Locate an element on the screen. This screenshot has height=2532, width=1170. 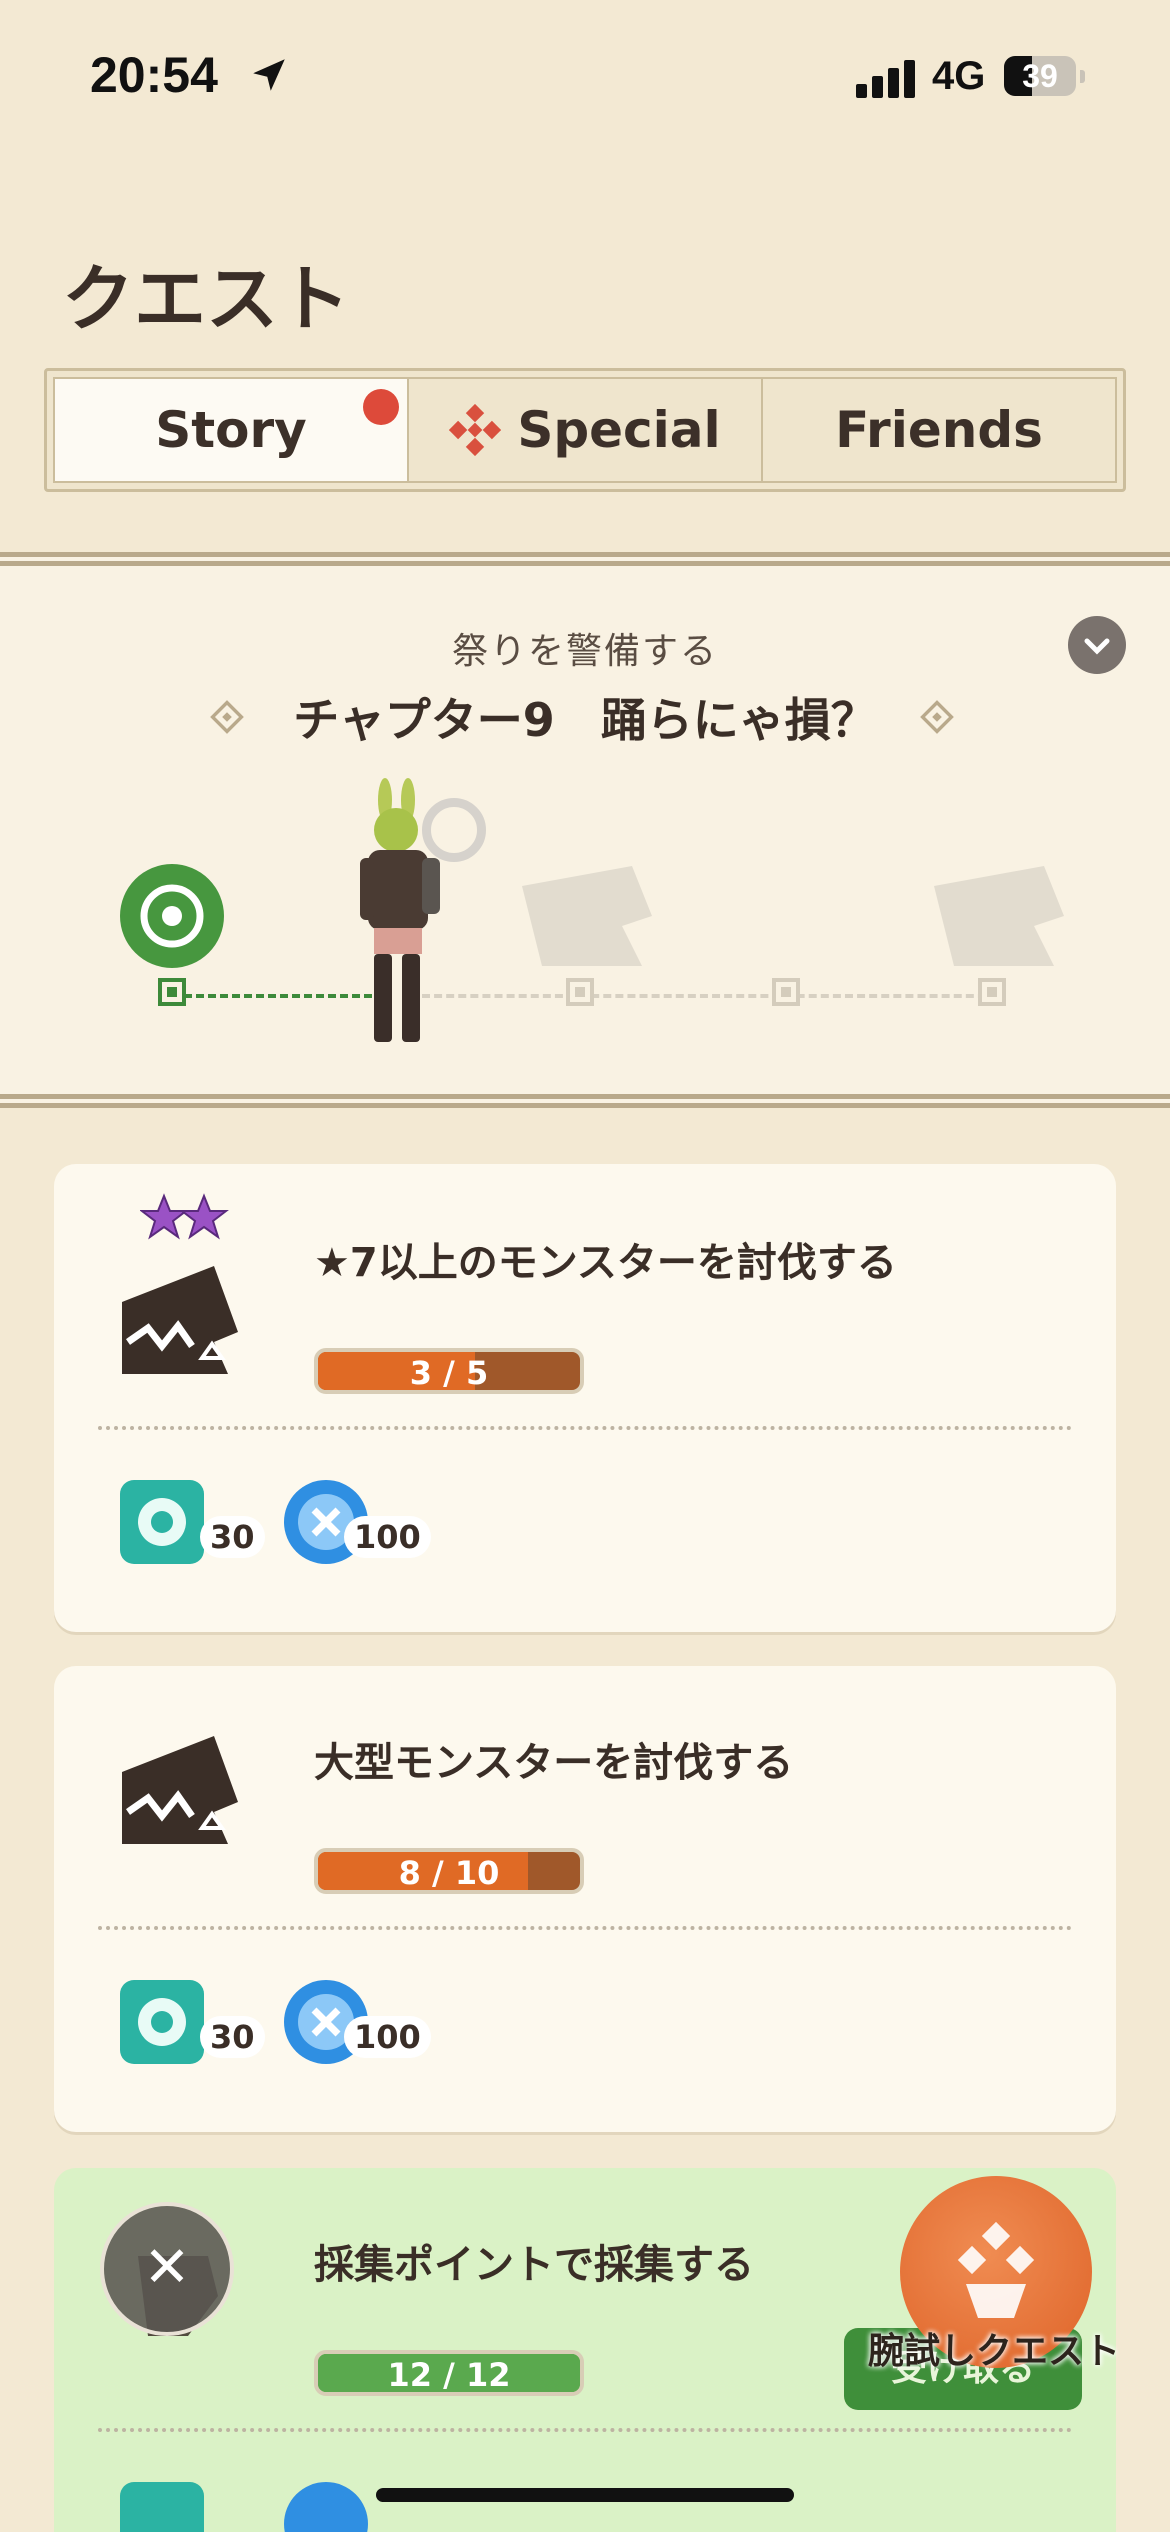
page-title: クエスト is located at coordinates (206, 299).